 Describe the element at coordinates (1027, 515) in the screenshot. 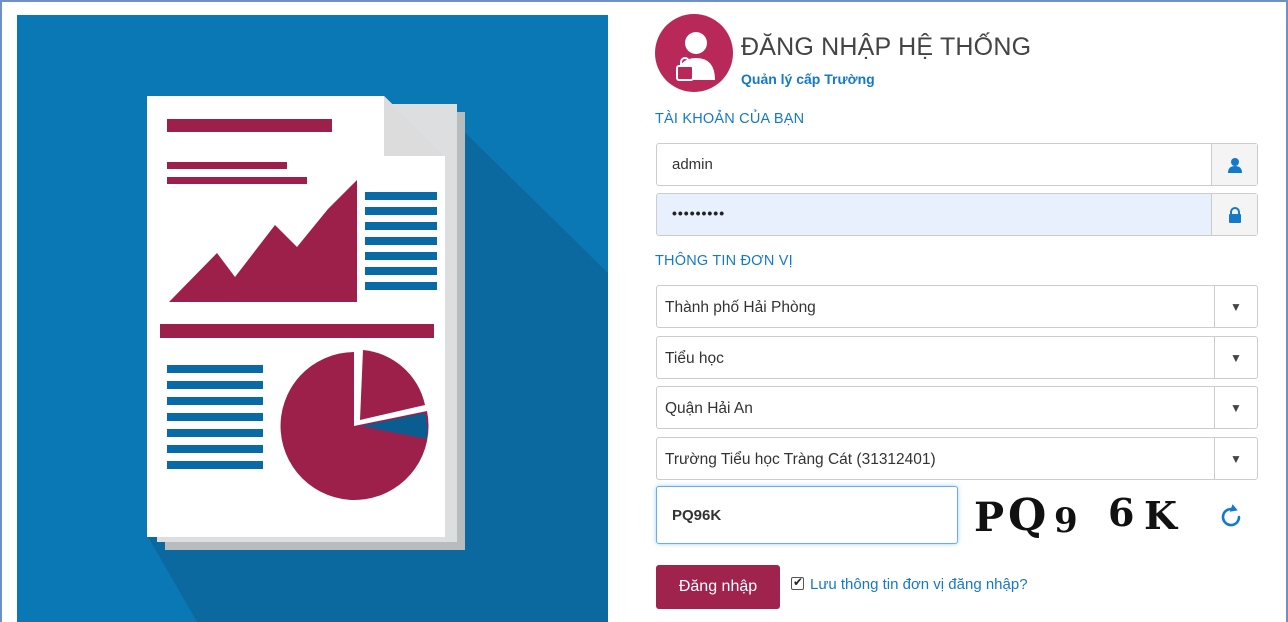

I see `captcha-char: Q` at that location.